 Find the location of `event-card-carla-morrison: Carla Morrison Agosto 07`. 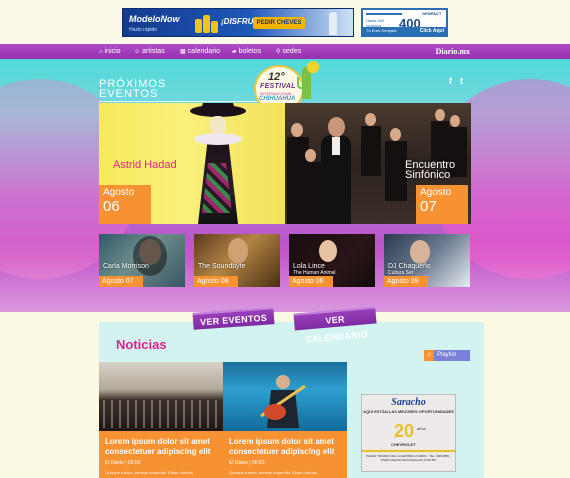

event-card-carla-morrison: Carla Morrison Agosto 07 is located at coordinates (142, 260).